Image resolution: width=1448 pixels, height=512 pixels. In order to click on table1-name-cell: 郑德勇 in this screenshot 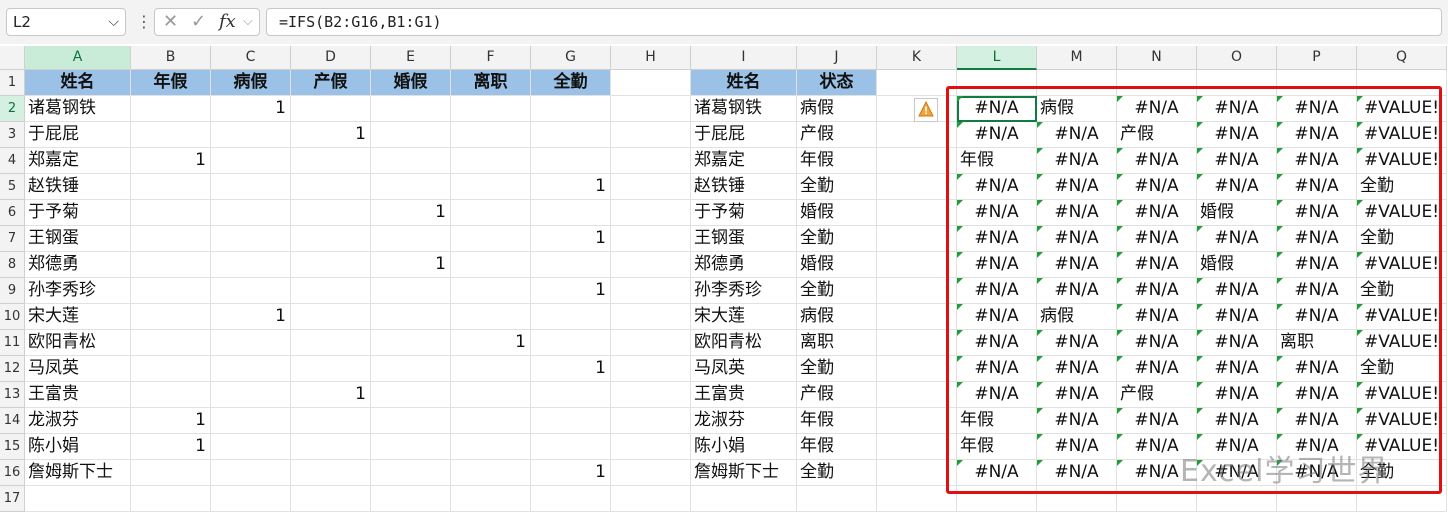, I will do `click(78, 265)`.